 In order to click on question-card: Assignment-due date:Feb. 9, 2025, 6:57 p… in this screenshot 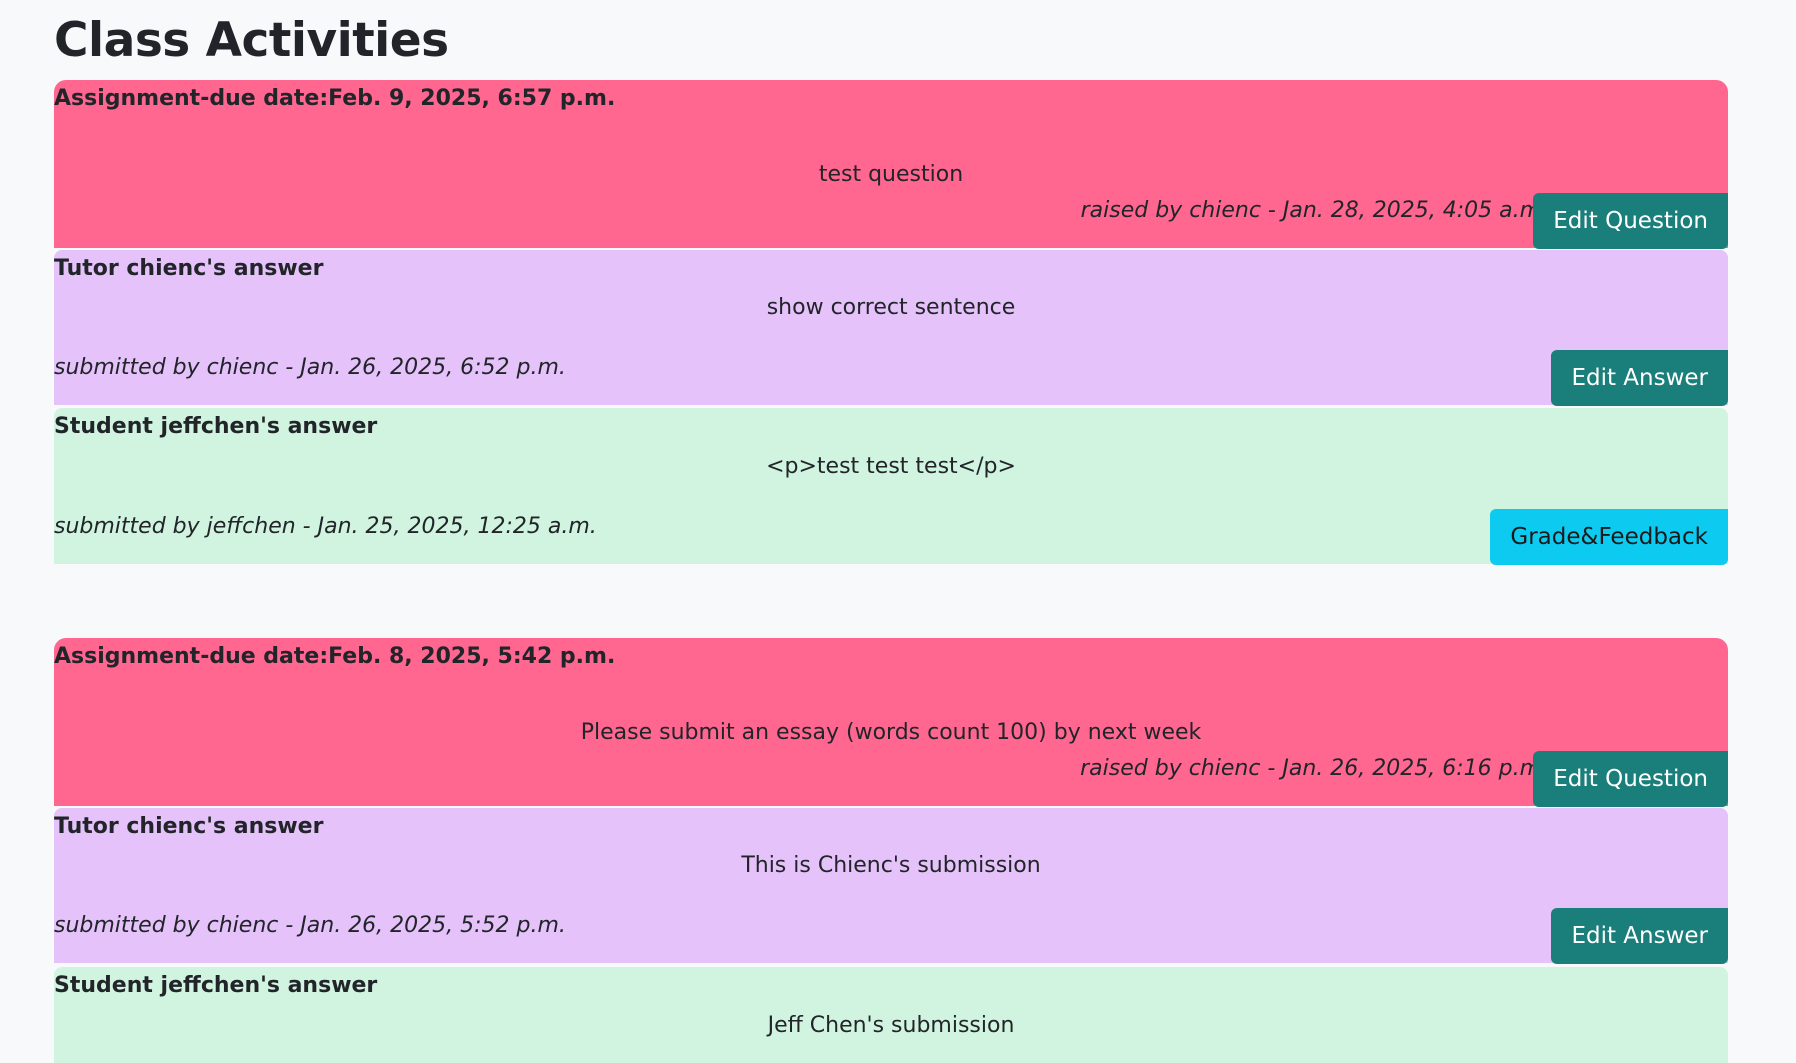, I will do `click(891, 164)`.